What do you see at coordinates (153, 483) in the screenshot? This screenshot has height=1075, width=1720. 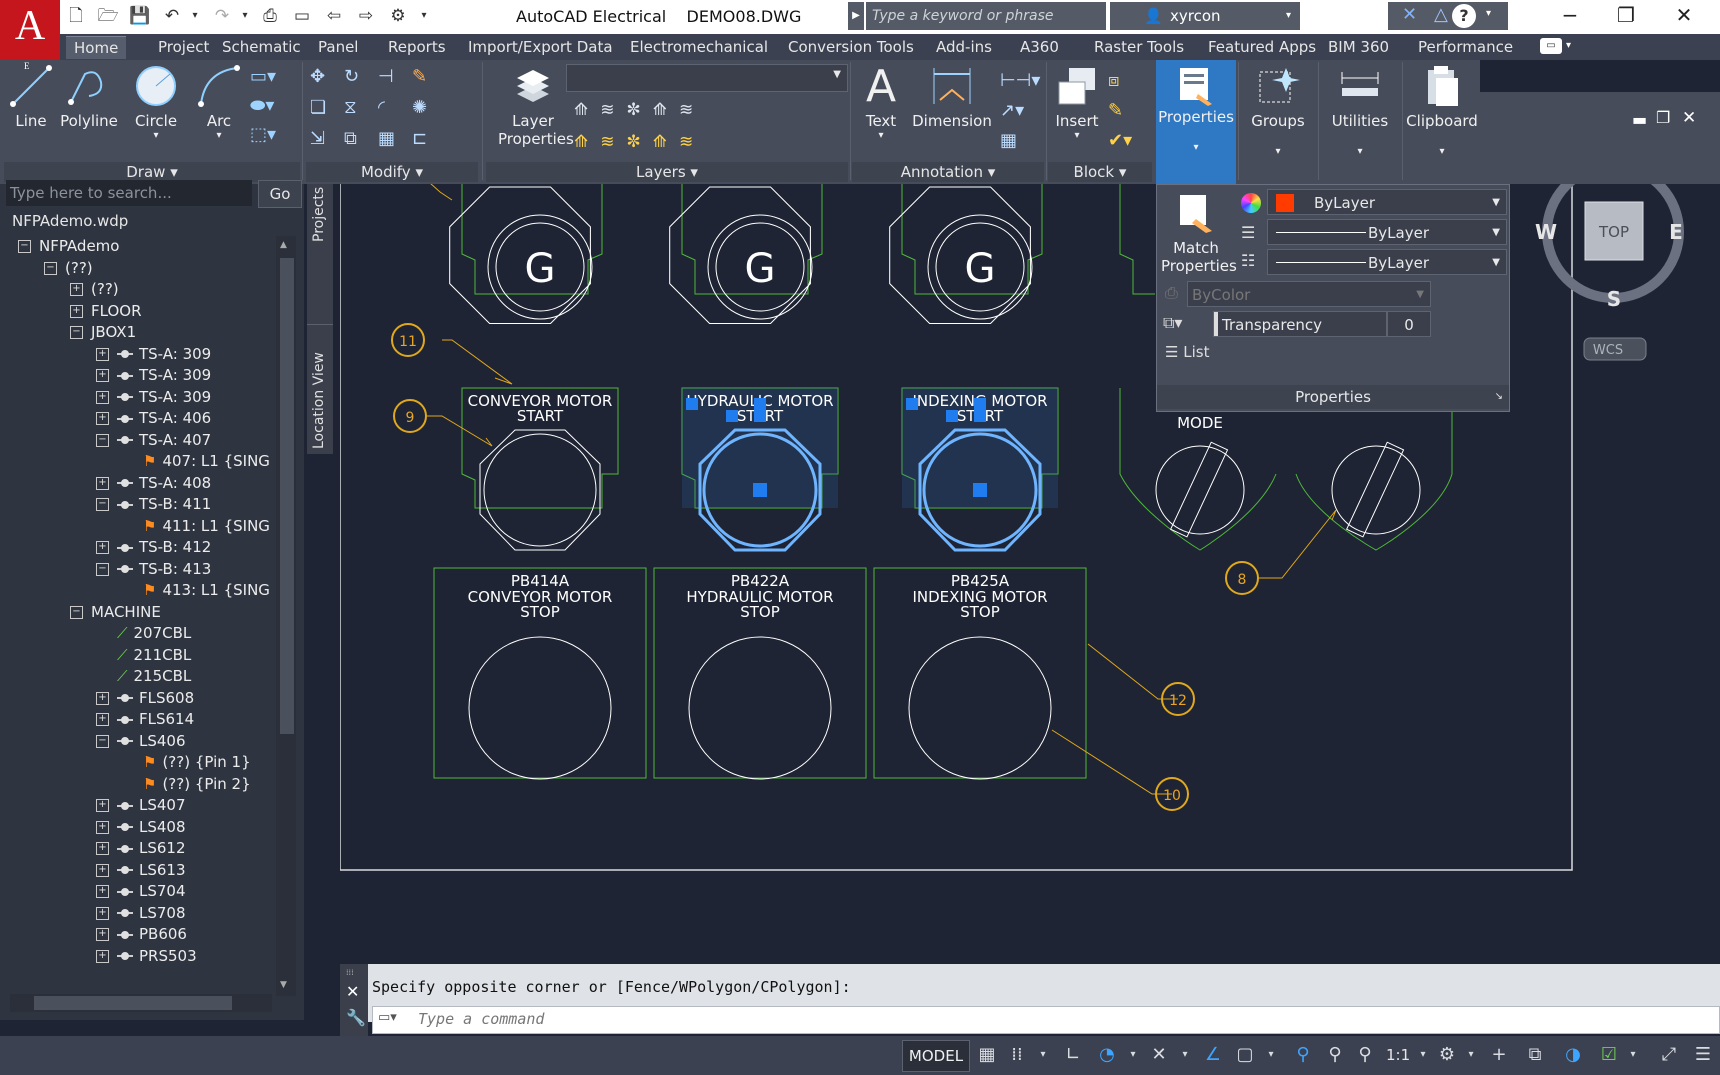 I see `tree-item: + TS-A: 408` at bounding box center [153, 483].